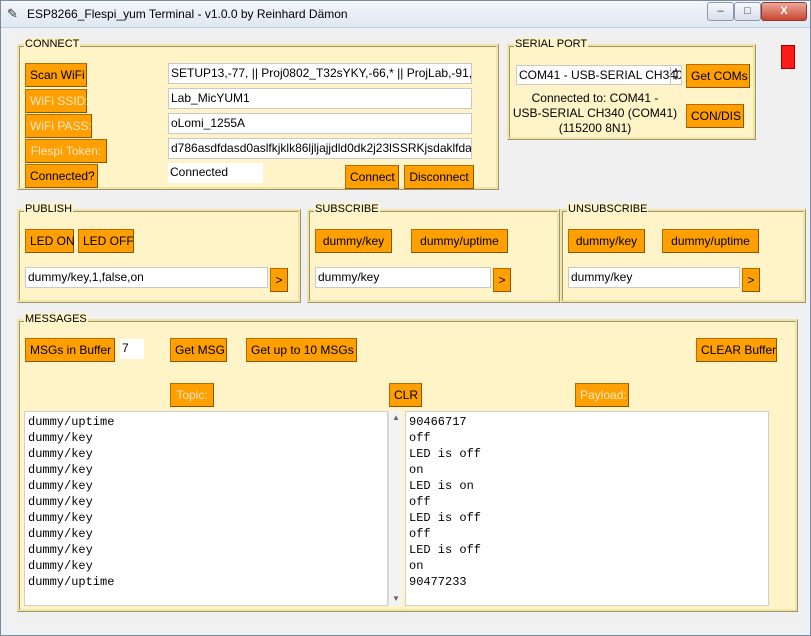  I want to click on wifi-ssid-input: Lab_MicYUM1, so click(320, 98).